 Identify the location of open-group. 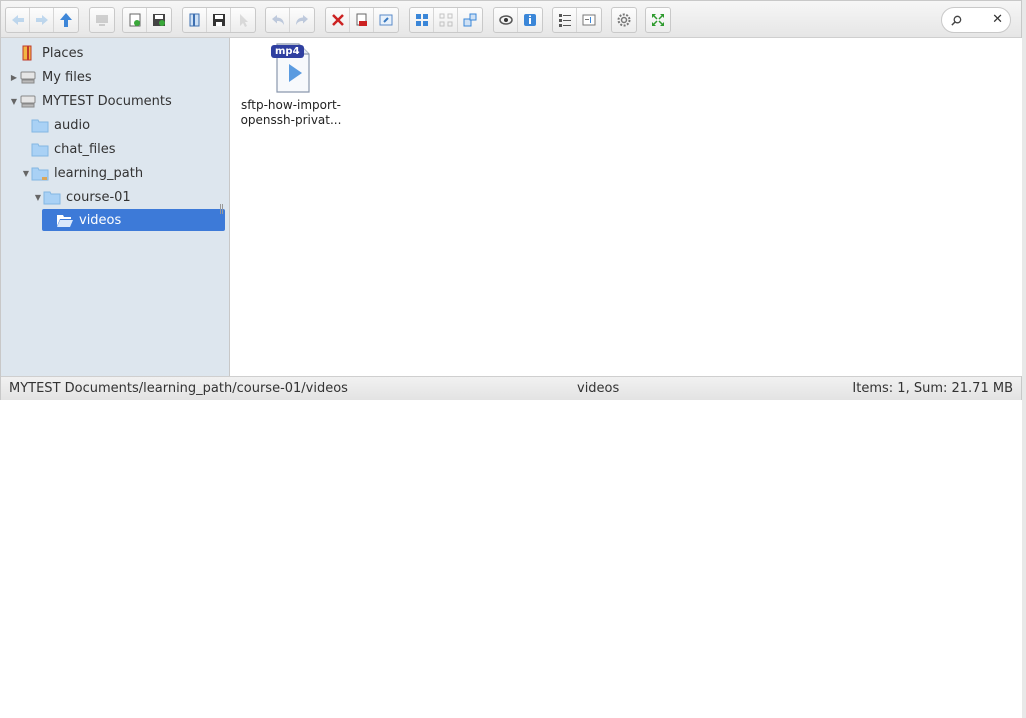
(219, 20).